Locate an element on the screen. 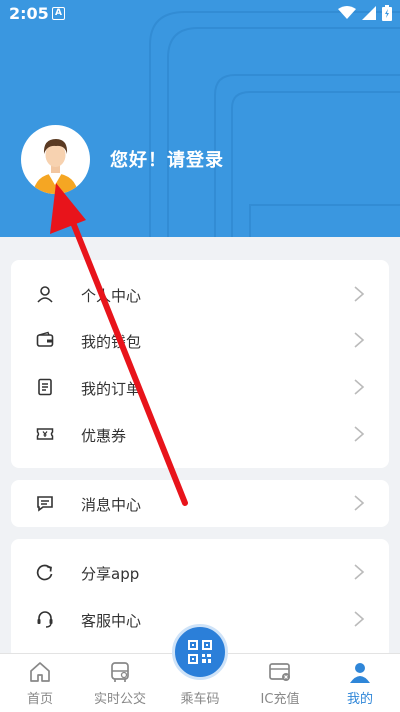  bus-icon is located at coordinates (120, 672).